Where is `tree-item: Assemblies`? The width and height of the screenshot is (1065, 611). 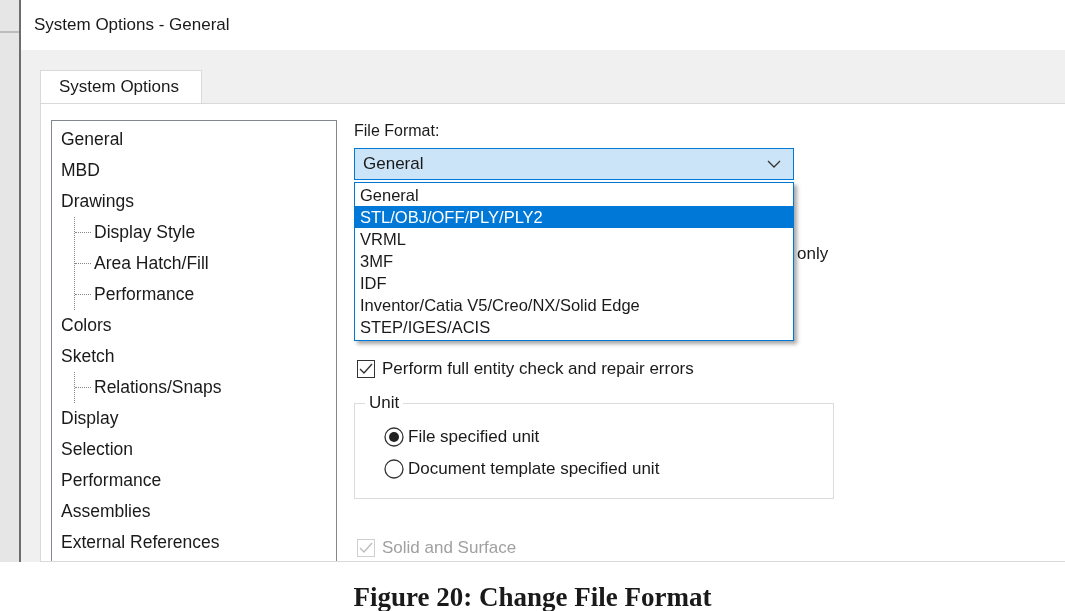
tree-item: Assemblies is located at coordinates (106, 511).